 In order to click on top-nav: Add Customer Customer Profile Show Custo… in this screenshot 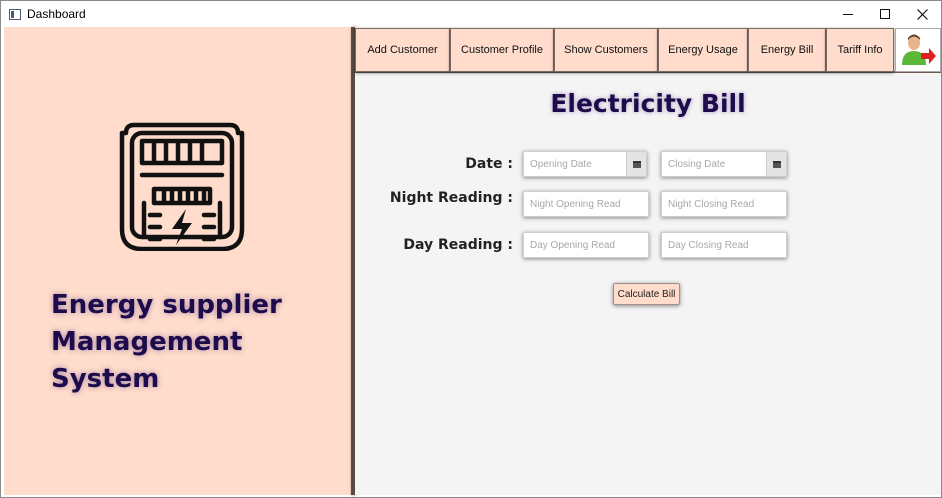, I will do `click(648, 50)`.